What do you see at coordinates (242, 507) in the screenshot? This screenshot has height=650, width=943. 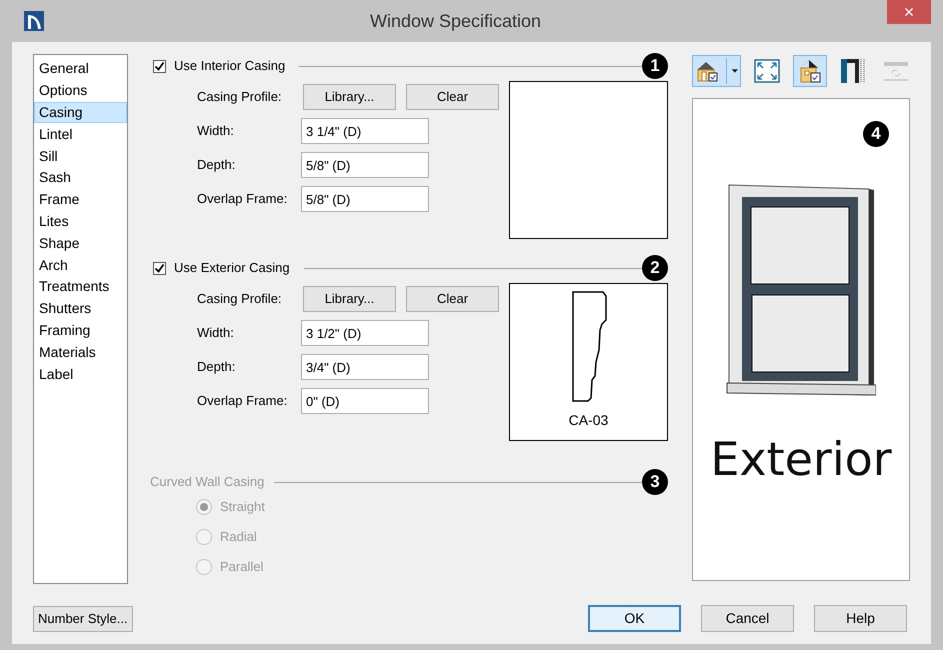 I see `radio-label: Straight` at bounding box center [242, 507].